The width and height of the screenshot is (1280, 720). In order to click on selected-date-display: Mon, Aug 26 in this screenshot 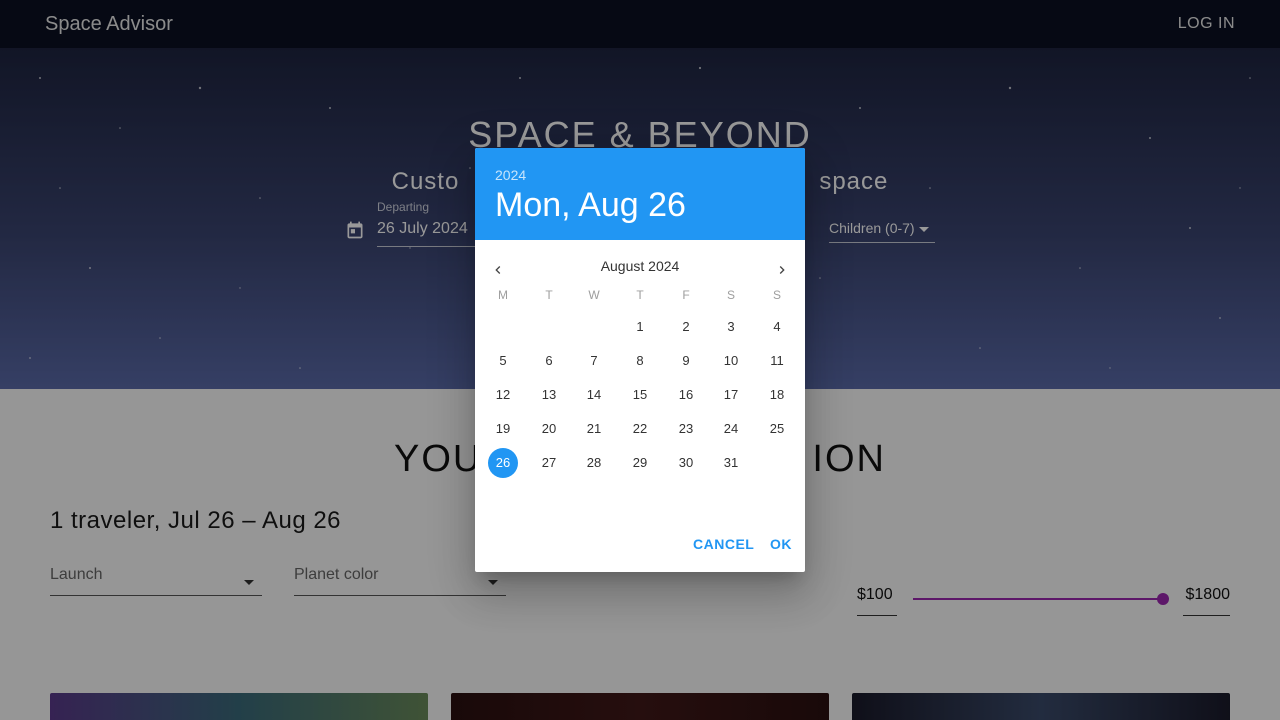, I will do `click(590, 205)`.